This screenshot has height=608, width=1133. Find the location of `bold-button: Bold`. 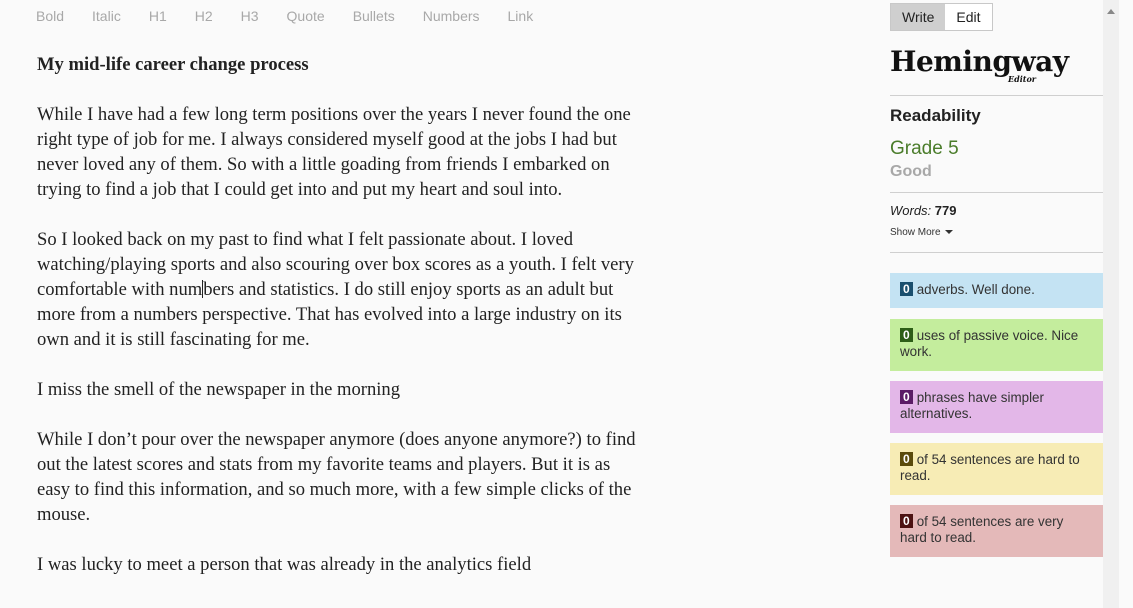

bold-button: Bold is located at coordinates (50, 16).